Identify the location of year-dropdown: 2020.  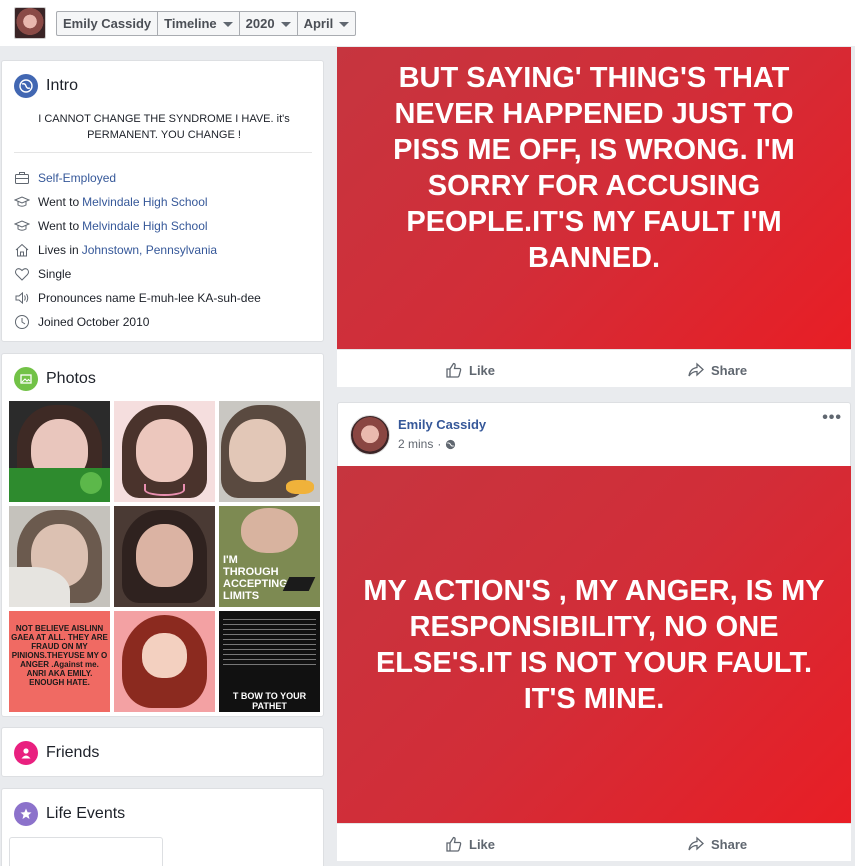
(269, 23).